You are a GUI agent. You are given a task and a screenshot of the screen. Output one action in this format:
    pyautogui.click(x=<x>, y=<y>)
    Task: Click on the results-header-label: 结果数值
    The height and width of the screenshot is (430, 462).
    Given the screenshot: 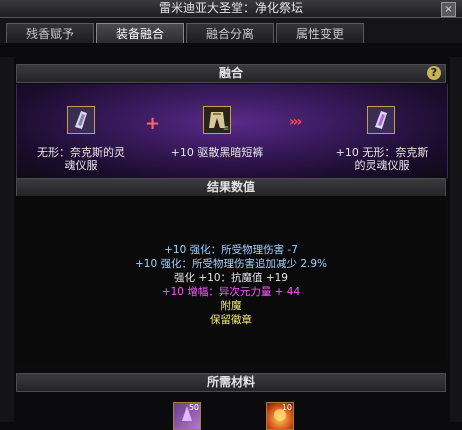 What is the action you would take?
    pyautogui.click(x=230, y=187)
    